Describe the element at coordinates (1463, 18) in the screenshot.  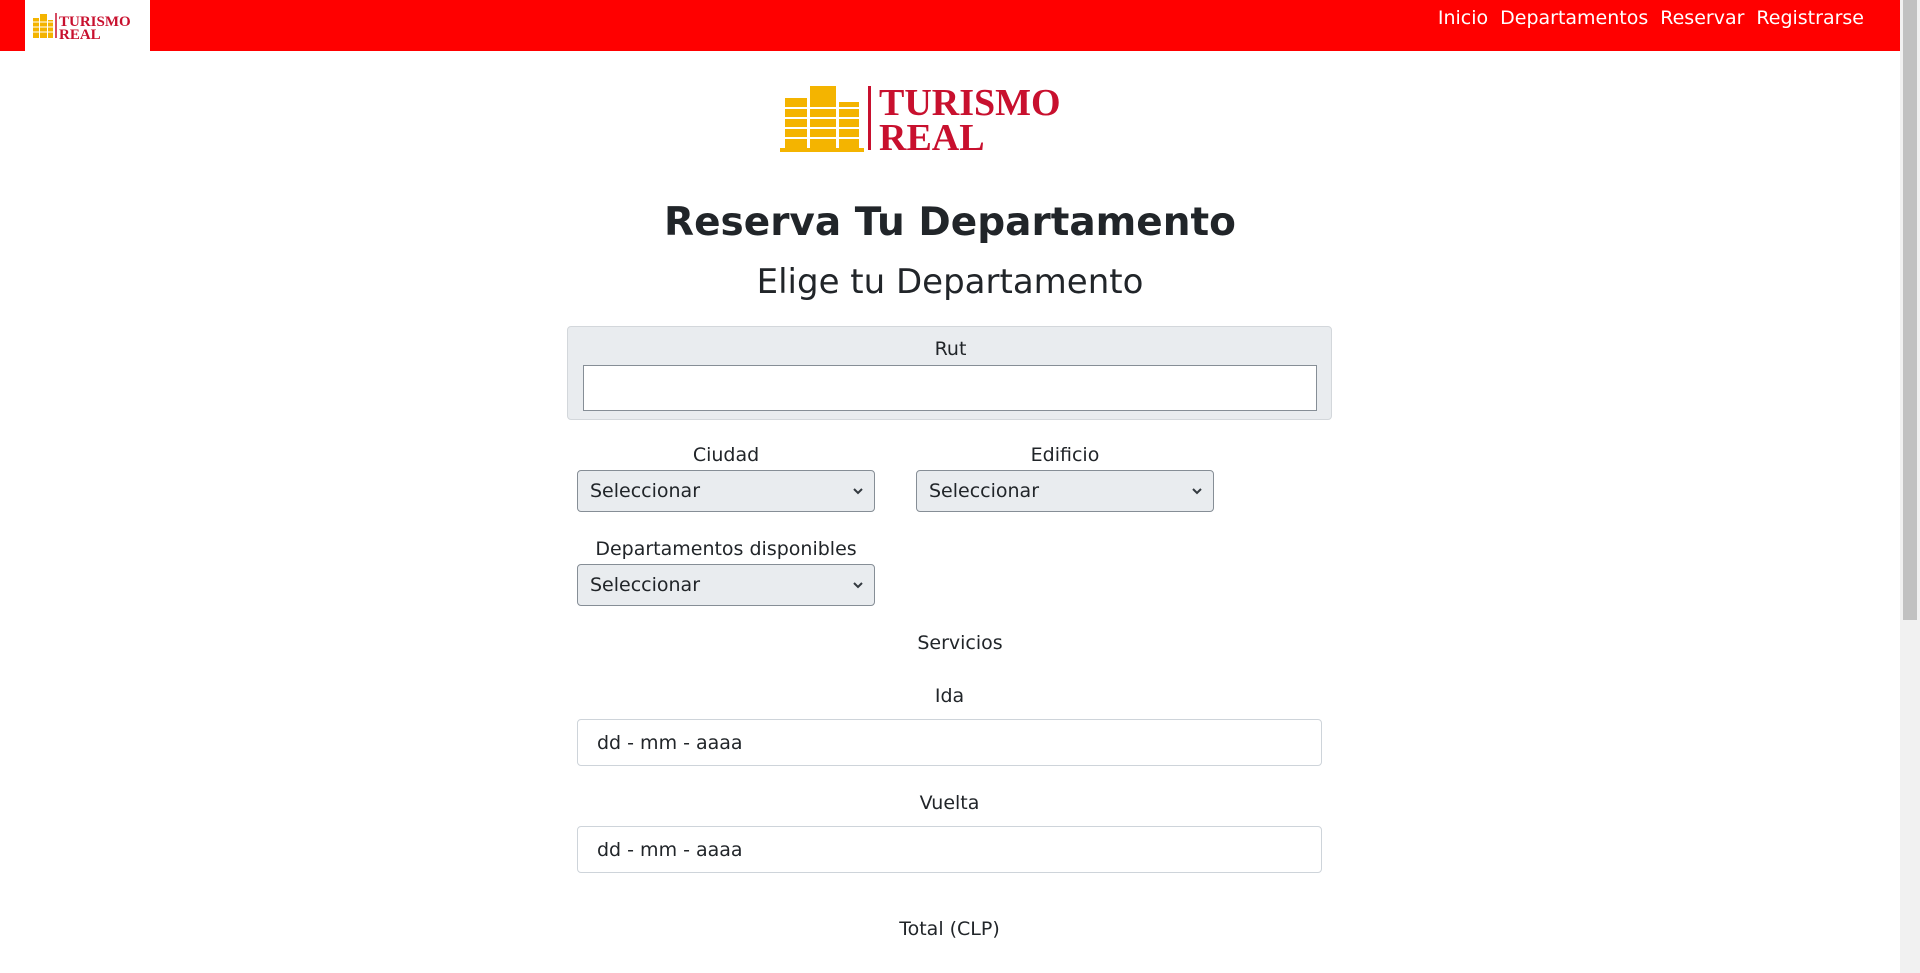
I see `nav-link-inicio: Inicio` at that location.